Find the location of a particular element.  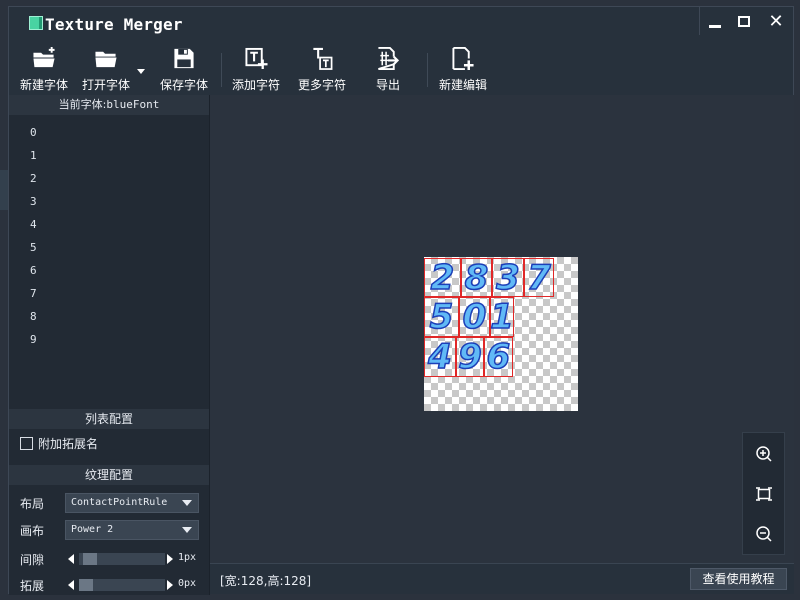

minimize-button is located at coordinates (714, 21).